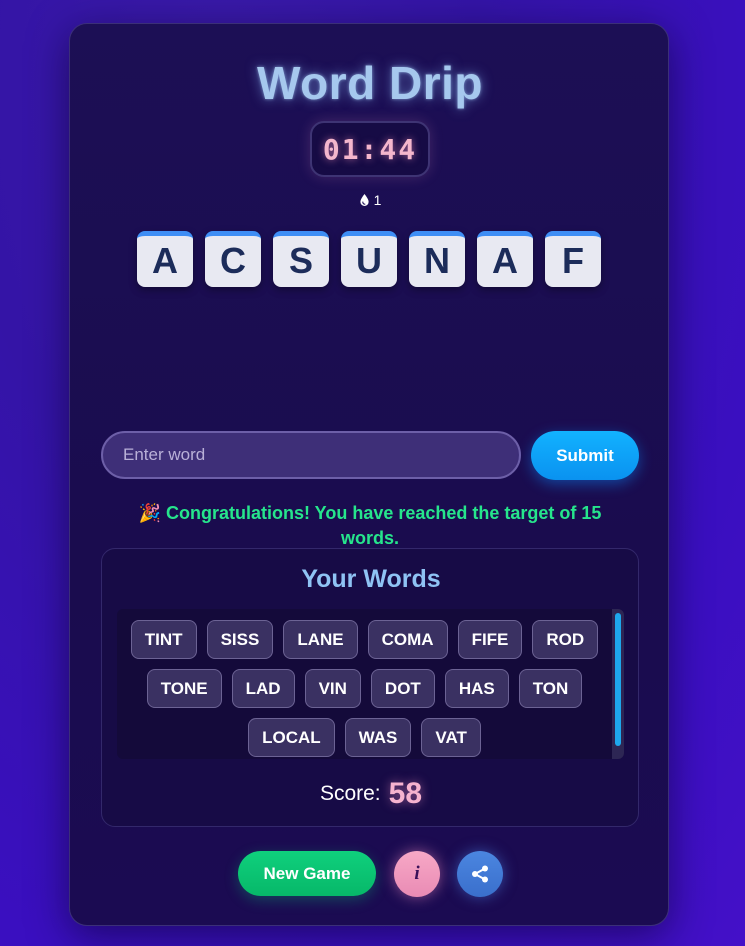 Image resolution: width=745 pixels, height=946 pixels. Describe the element at coordinates (371, 579) in the screenshot. I see `words-panel-title: Your Words` at that location.